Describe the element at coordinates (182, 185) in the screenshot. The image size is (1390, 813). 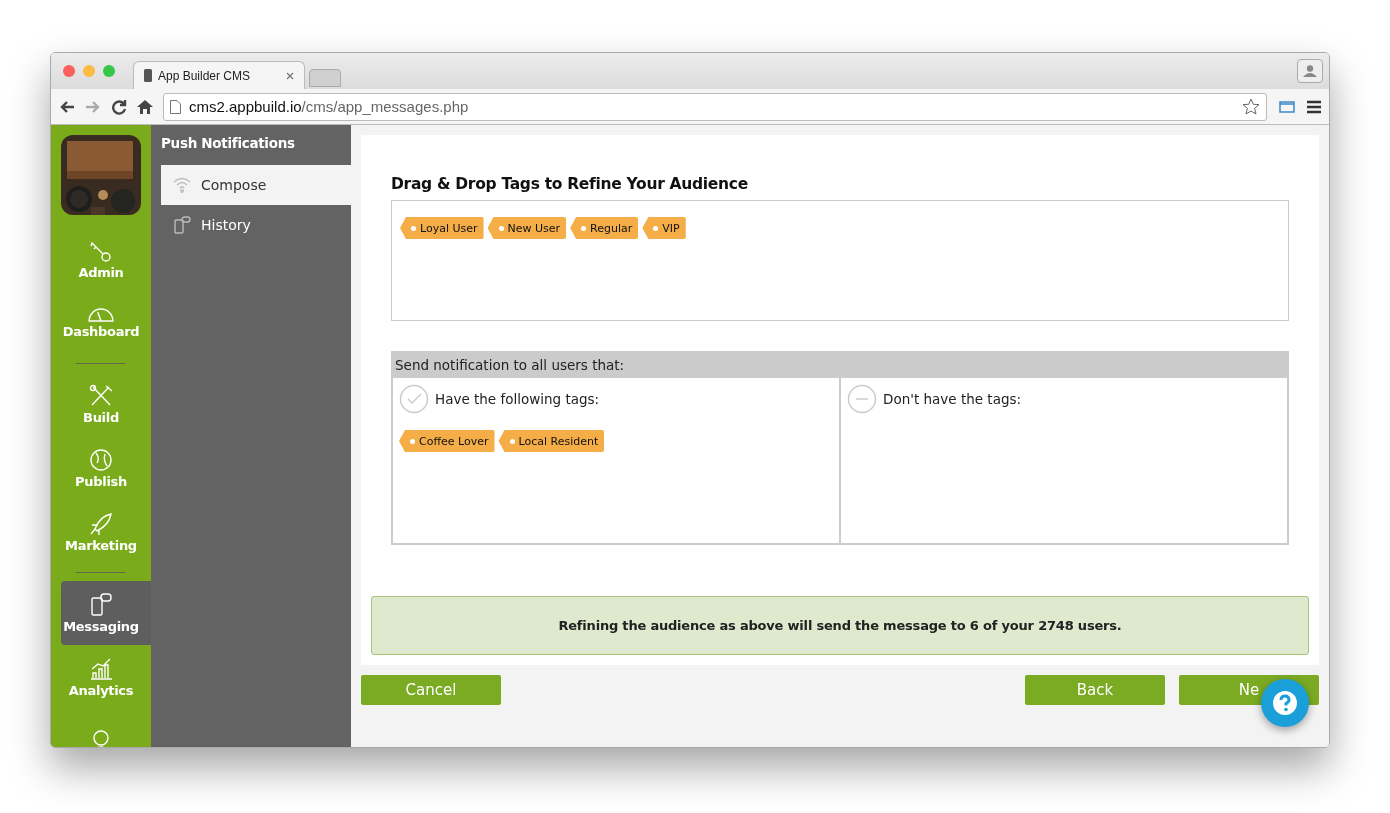
I see `wifi-icon` at that location.